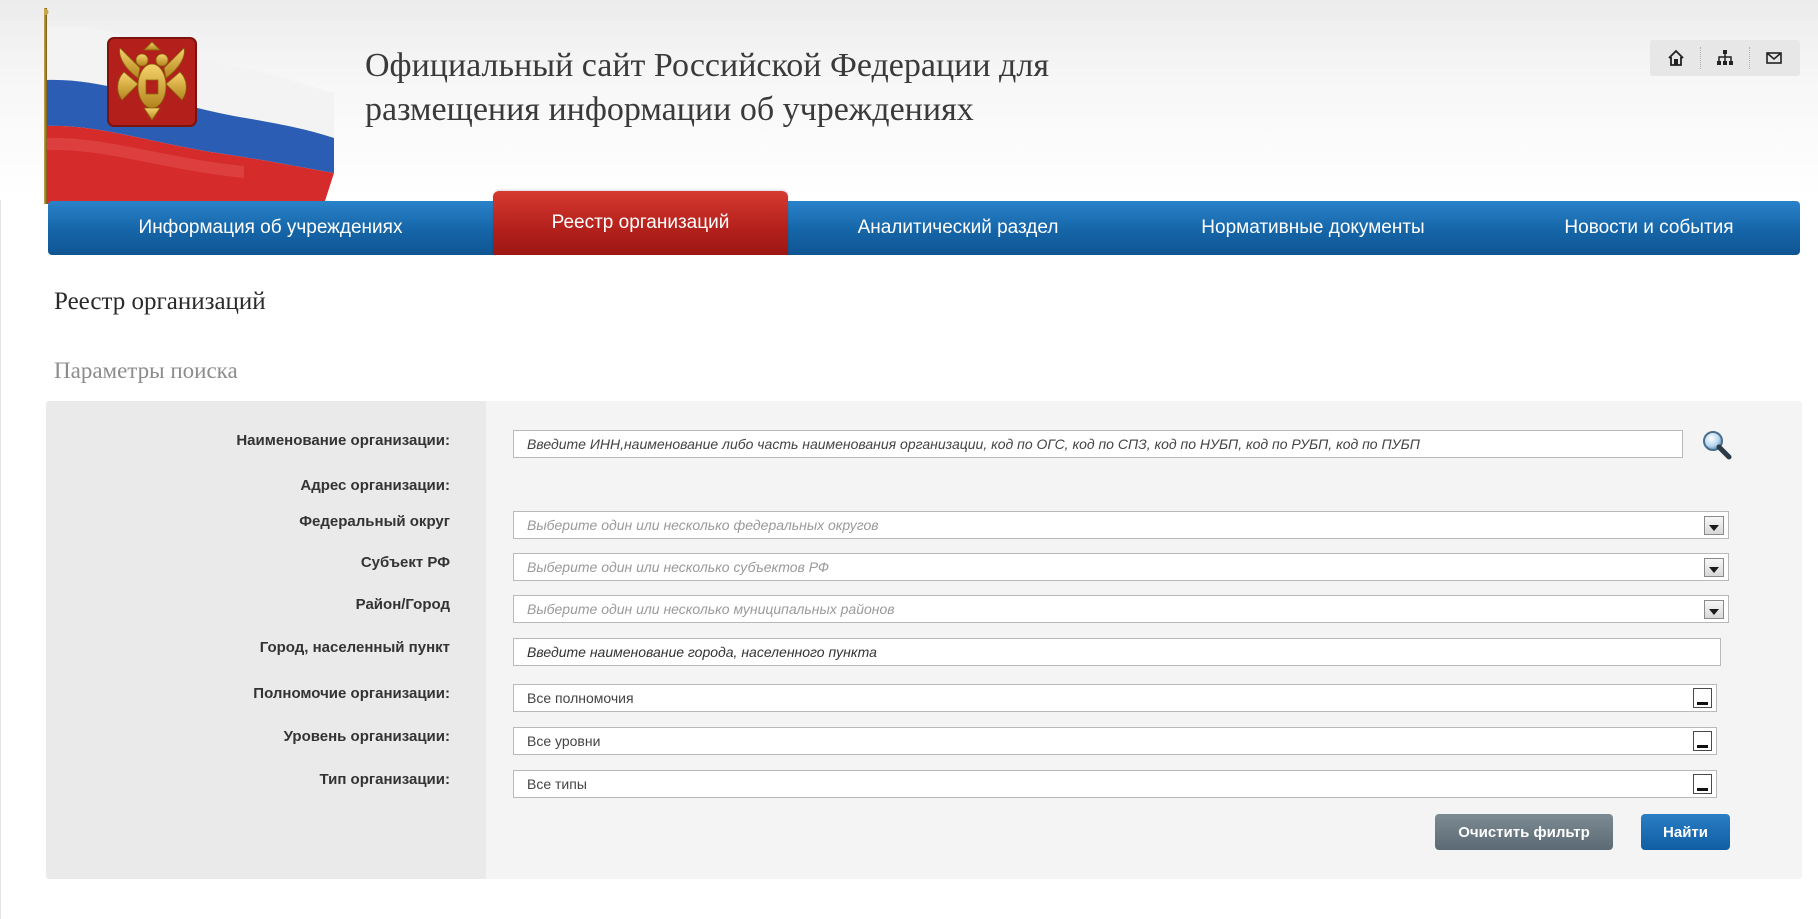 This screenshot has width=1818, height=919. What do you see at coordinates (1524, 832) in the screenshot?
I see `clear-filter-button: Очистить фильтр` at bounding box center [1524, 832].